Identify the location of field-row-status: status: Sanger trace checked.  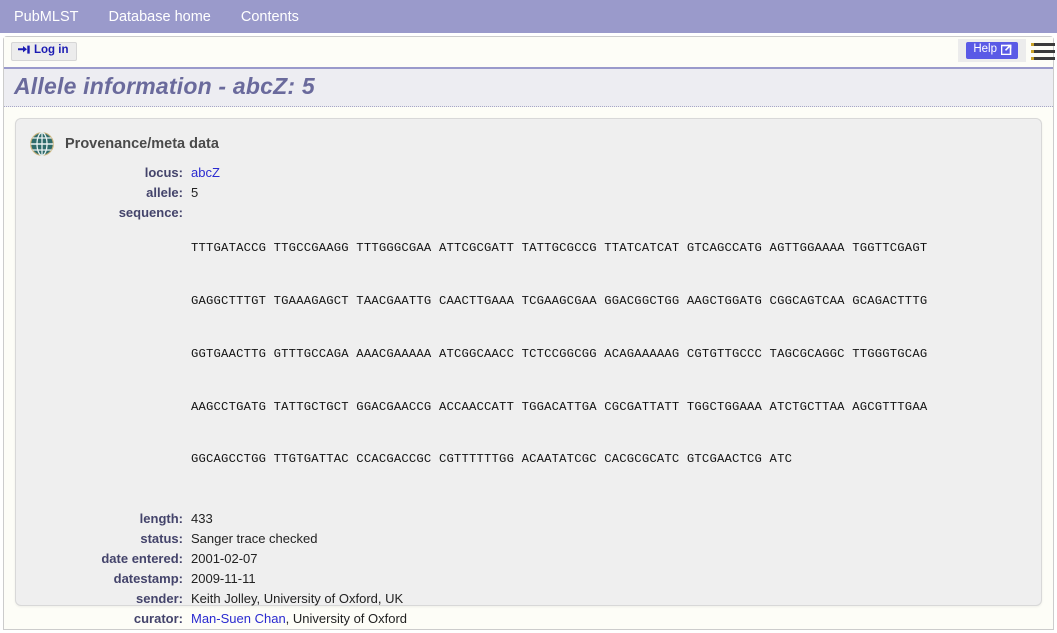
(528, 538).